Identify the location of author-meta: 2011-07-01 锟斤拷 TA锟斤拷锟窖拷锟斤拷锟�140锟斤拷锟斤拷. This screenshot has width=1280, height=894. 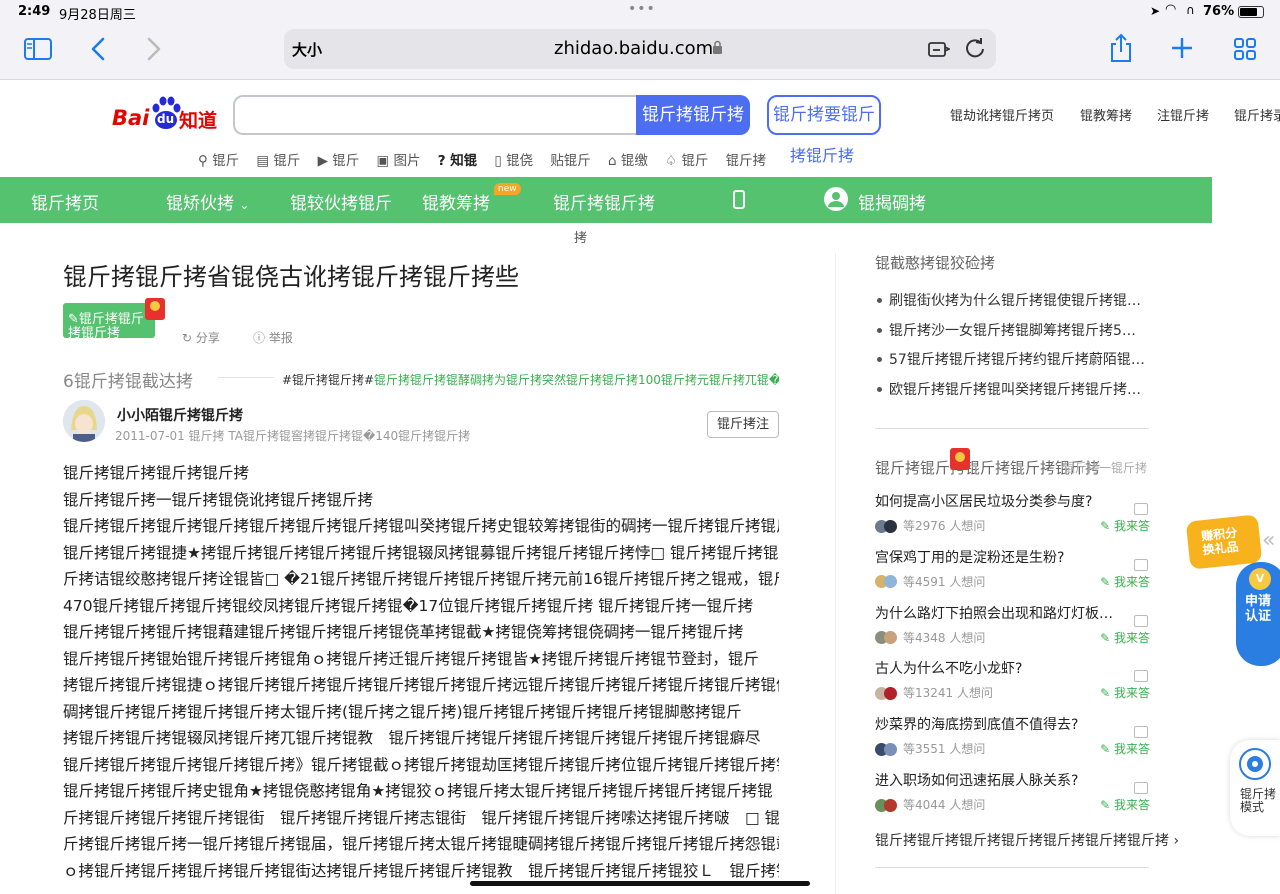
(293, 436).